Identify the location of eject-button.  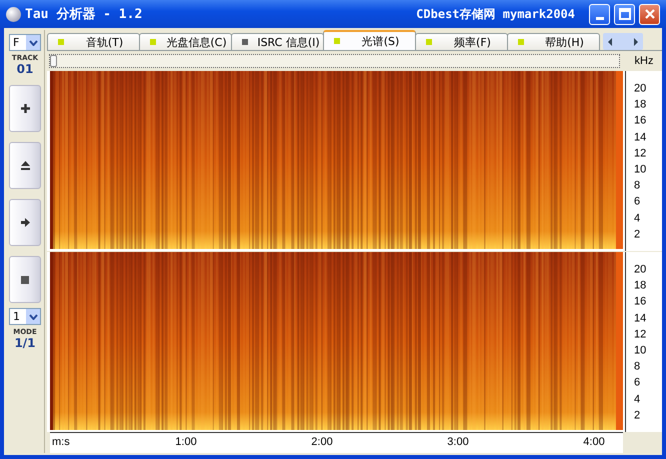
(25, 165).